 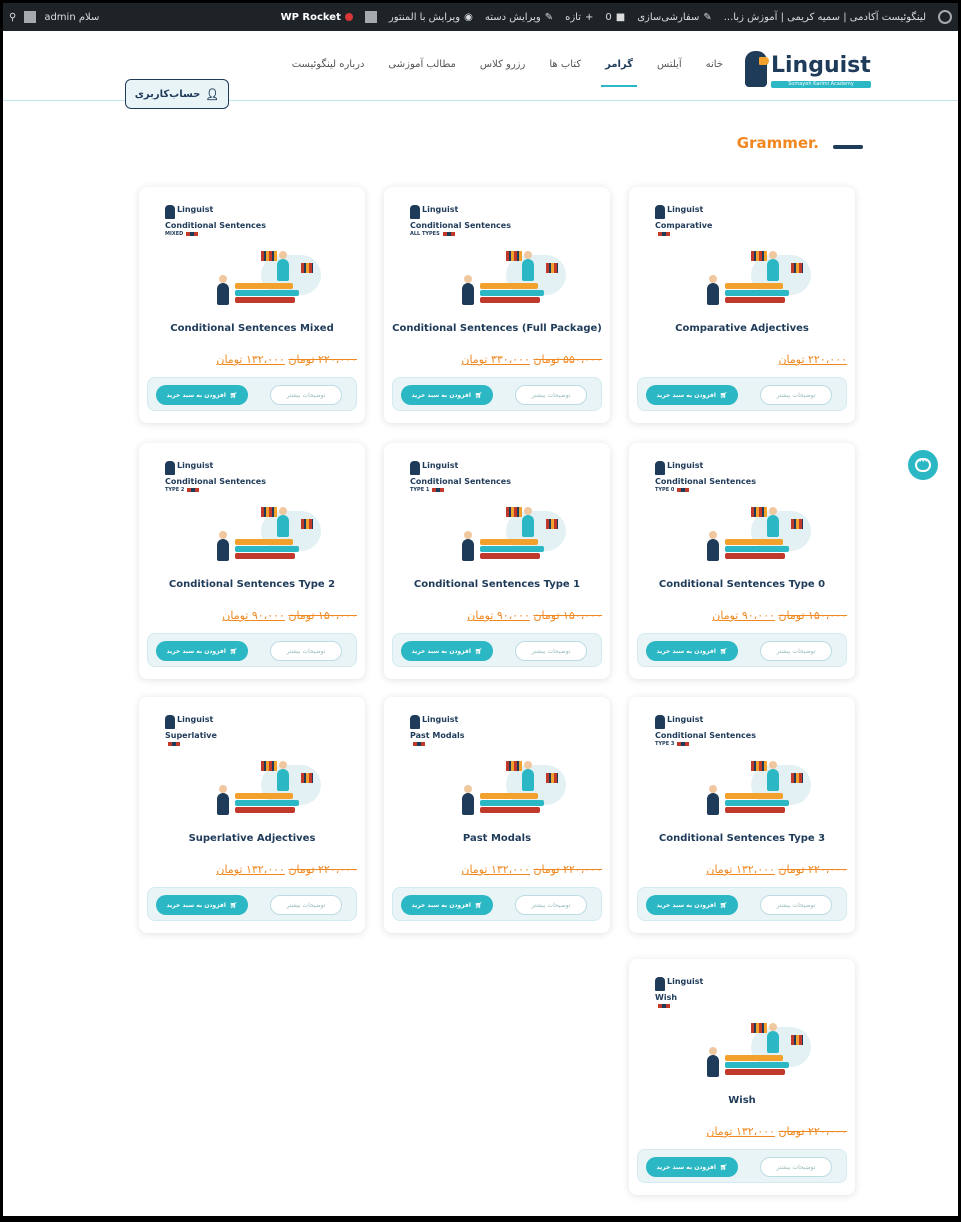 I want to click on product-title: Conditional Sentences (Full Package), so click(x=497, y=328).